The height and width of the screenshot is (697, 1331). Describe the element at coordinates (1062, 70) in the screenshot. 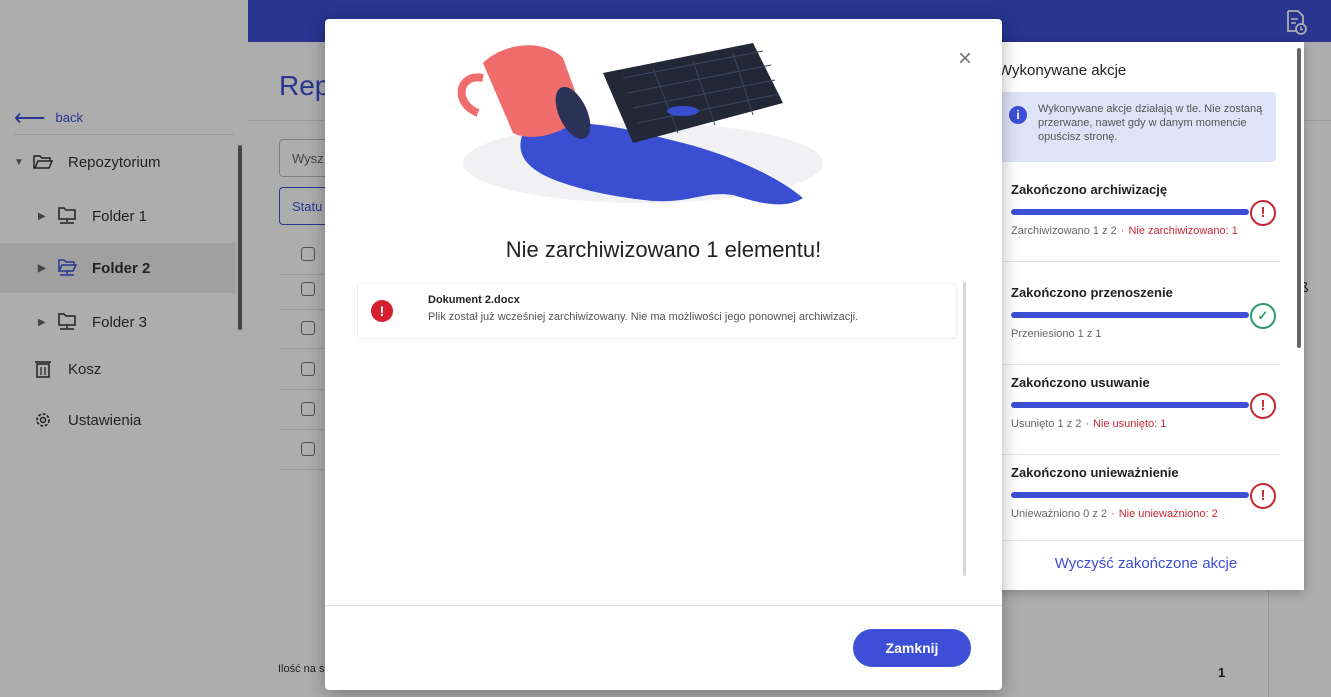

I see `actions-panel-title: Wykonywane akcje` at that location.